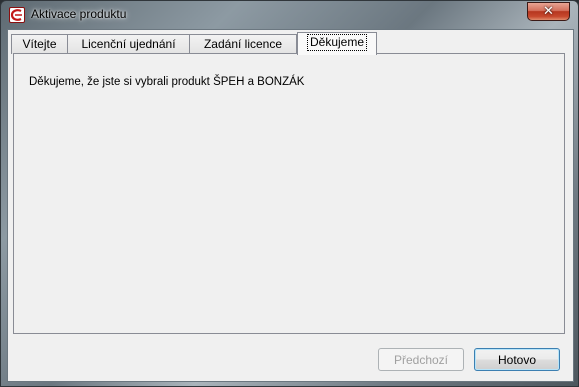  Describe the element at coordinates (79, 14) in the screenshot. I see `window-title: Aktivace produktu` at that location.